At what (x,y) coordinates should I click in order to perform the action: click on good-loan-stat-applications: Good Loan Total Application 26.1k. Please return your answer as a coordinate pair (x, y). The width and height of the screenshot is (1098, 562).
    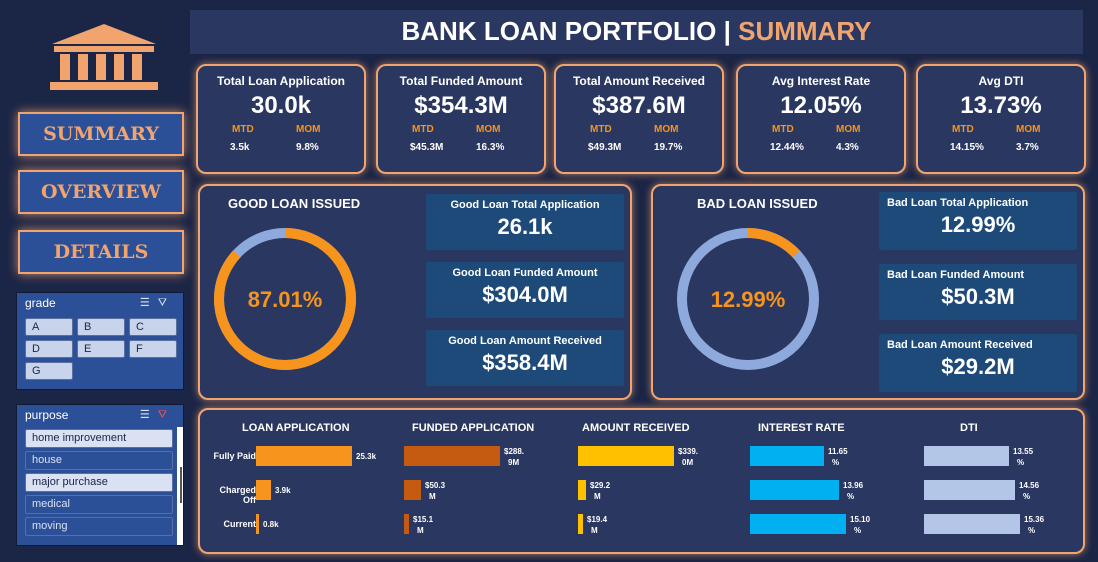
    Looking at the image, I should click on (525, 222).